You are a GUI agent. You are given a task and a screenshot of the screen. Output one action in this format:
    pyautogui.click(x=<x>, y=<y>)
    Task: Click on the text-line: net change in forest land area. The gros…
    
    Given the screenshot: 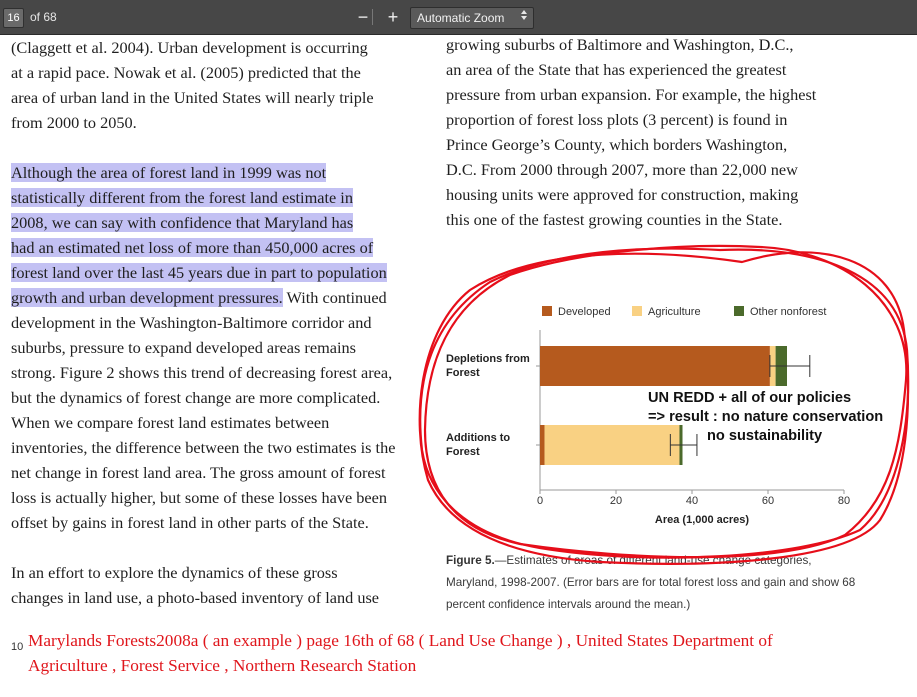 What is the action you would take?
    pyautogui.click(x=198, y=472)
    